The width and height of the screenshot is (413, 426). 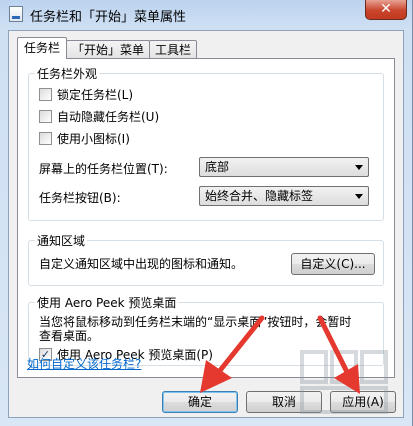 I want to click on group-title: 通知区域, so click(x=61, y=240).